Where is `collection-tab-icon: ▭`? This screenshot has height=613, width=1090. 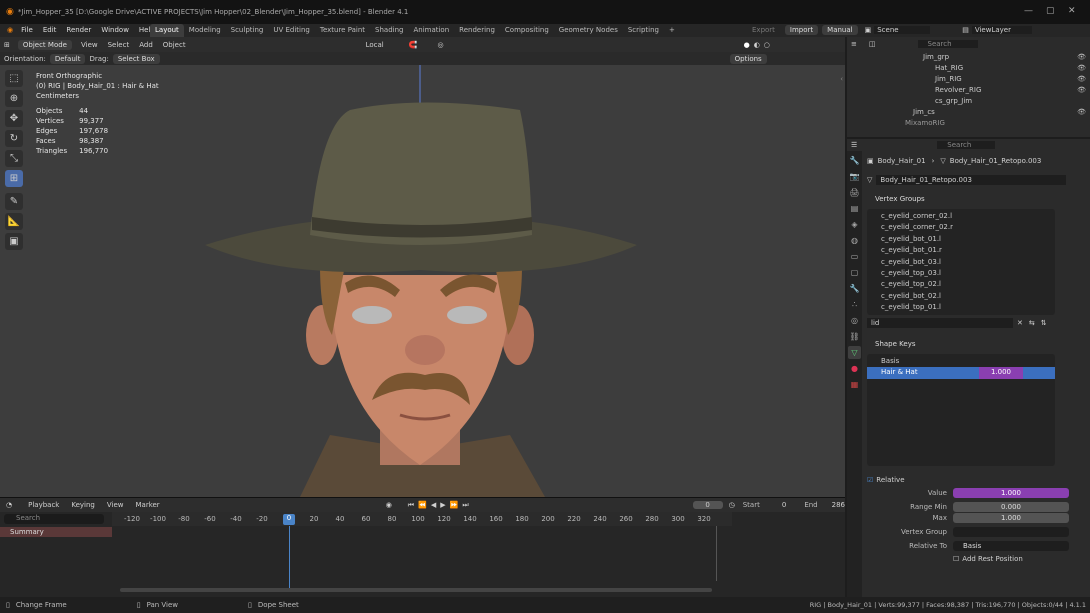
collection-tab-icon: ▭ is located at coordinates (854, 256).